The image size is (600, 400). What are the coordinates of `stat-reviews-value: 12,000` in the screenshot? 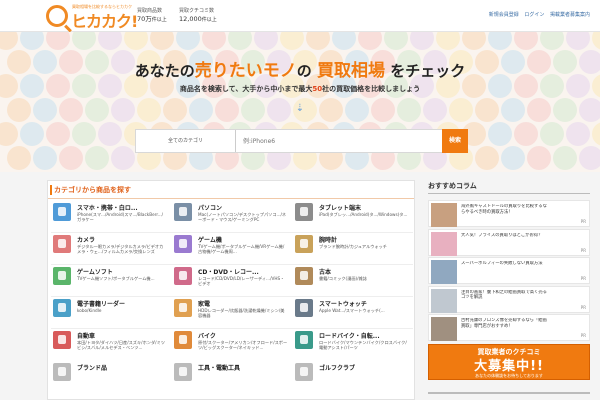 It's located at (190, 19).